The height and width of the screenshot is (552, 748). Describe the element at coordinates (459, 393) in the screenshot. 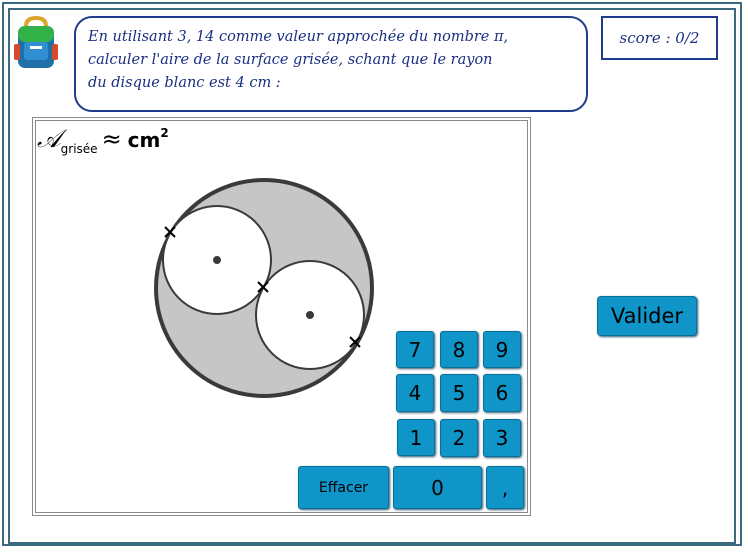

I see `key-5: 5` at that location.